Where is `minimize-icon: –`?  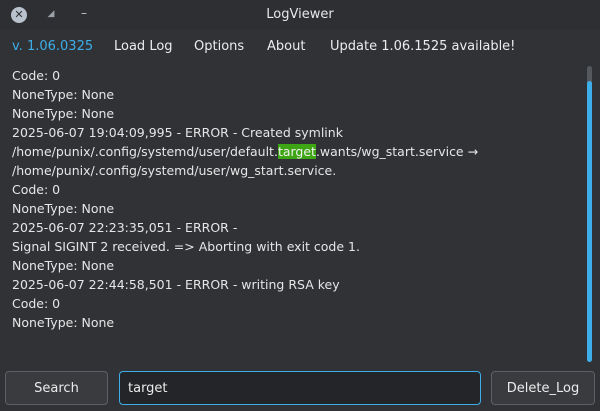
minimize-icon: – is located at coordinates (84, 14).